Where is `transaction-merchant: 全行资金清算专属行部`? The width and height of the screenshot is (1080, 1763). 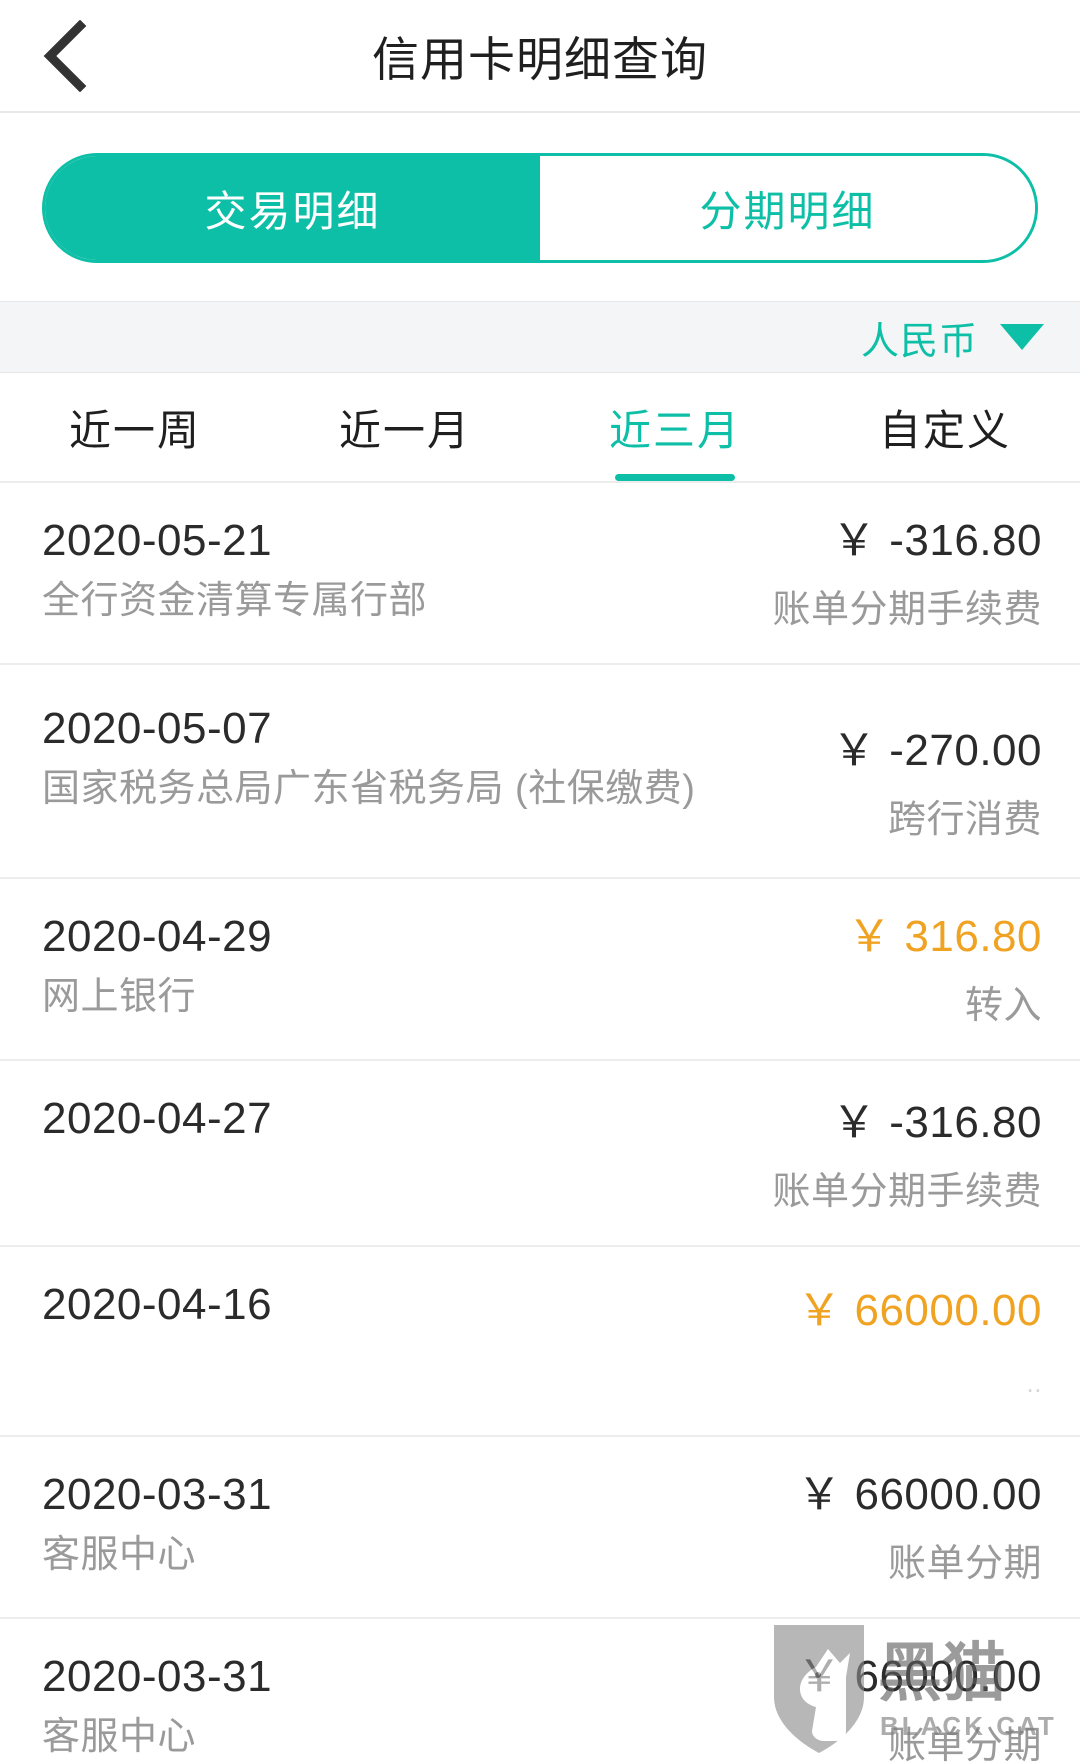
transaction-merchant: 全行资金清算专属行部 is located at coordinates (235, 601).